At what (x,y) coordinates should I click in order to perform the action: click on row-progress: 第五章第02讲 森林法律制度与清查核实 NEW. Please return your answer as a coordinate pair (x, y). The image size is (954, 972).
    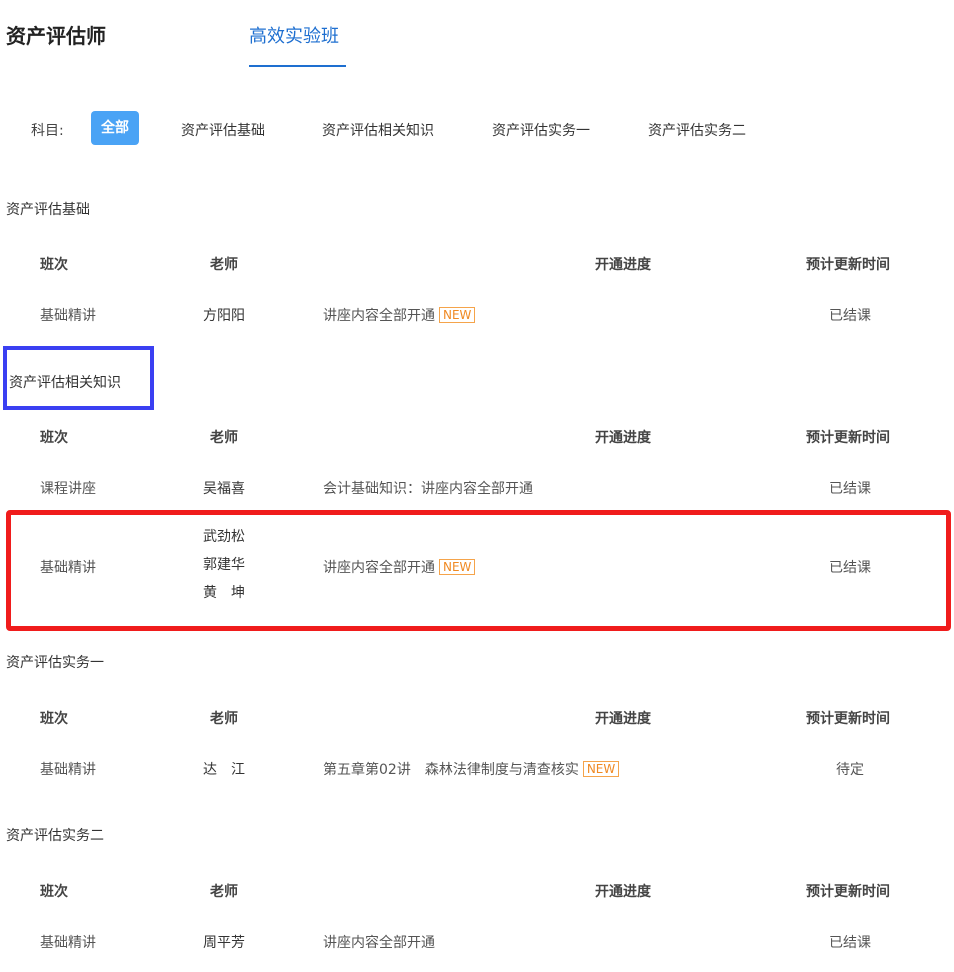
    Looking at the image, I should click on (471, 769).